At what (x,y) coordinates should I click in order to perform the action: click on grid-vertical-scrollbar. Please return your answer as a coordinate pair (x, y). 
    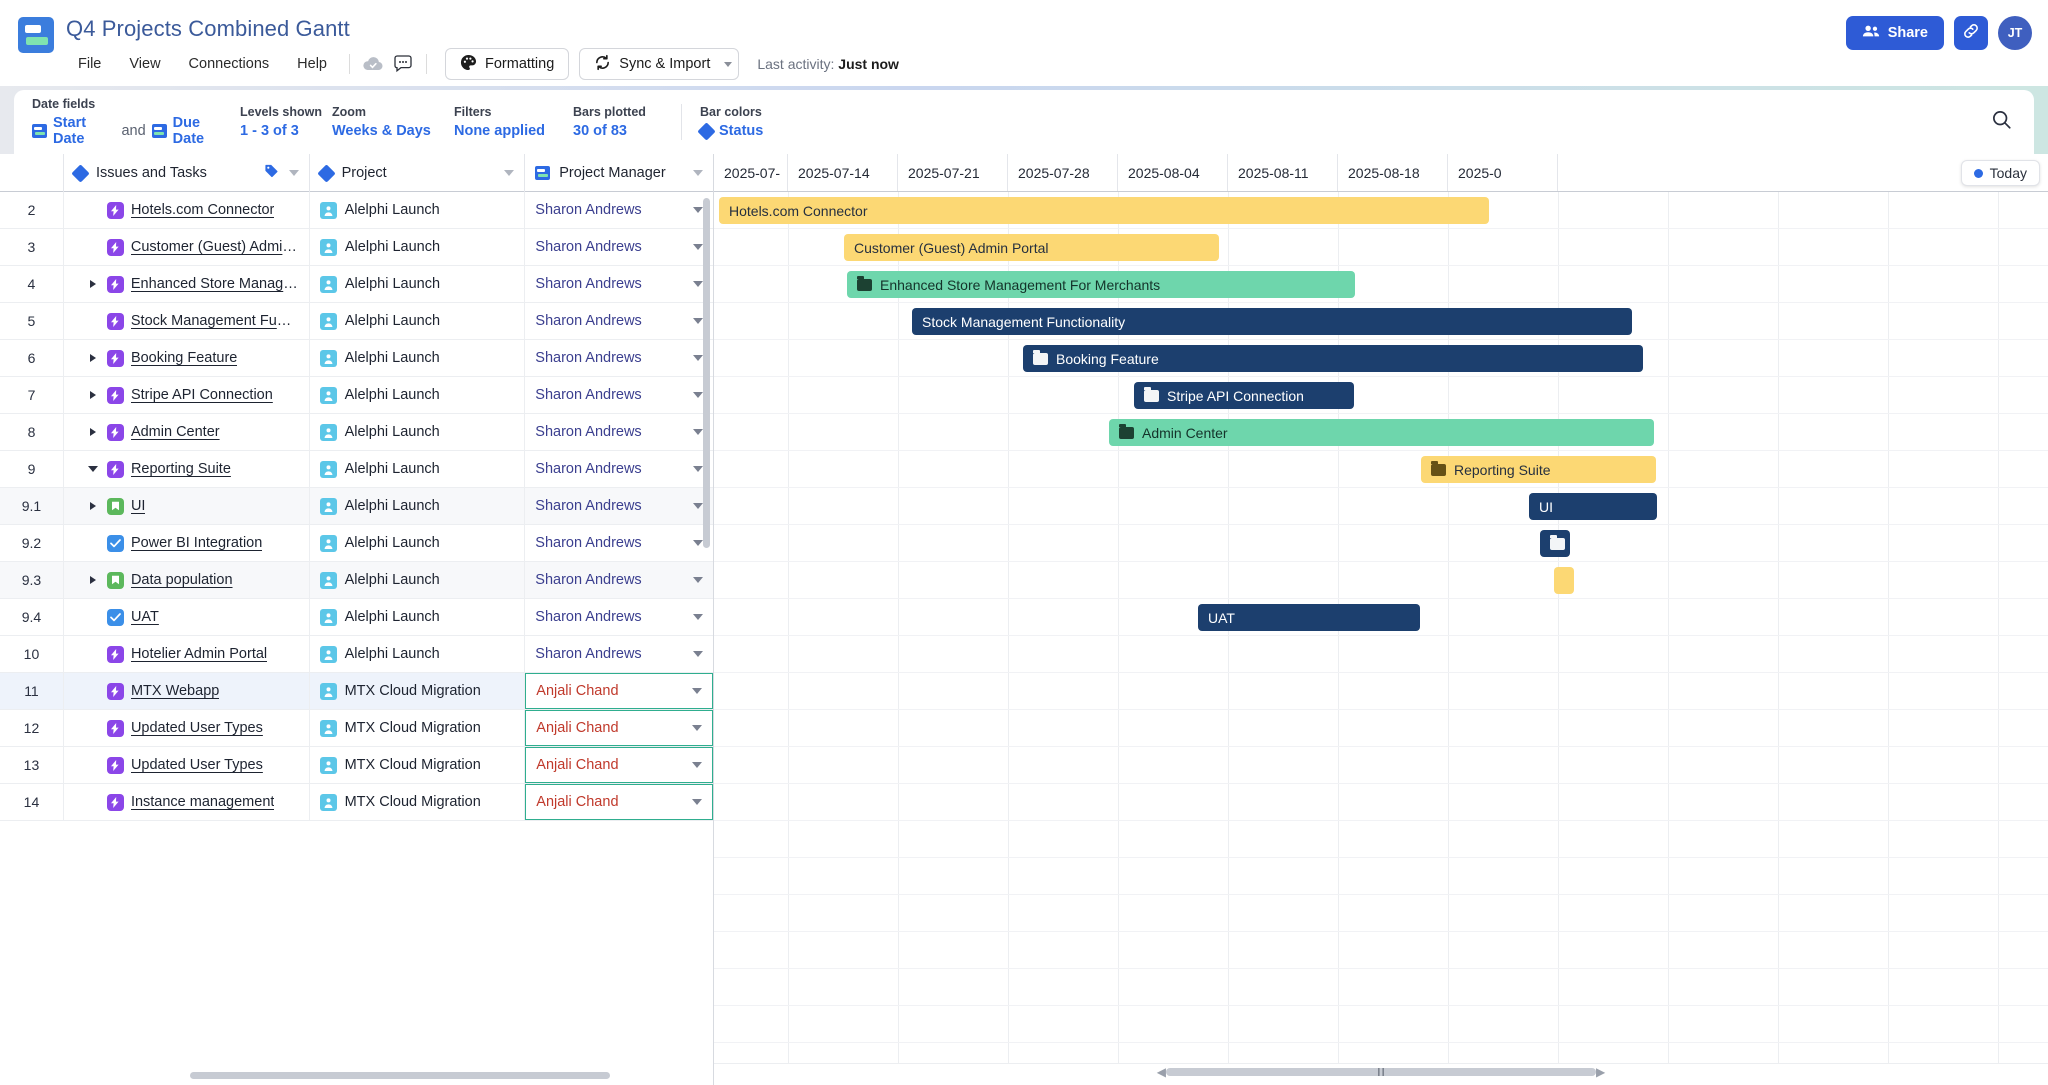
    Looking at the image, I should click on (706, 373).